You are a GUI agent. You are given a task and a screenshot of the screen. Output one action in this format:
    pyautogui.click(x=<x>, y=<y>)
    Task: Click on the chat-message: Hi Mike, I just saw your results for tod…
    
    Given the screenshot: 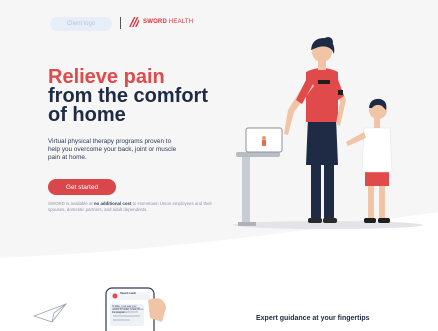 What is the action you would take?
    pyautogui.click(x=128, y=309)
    